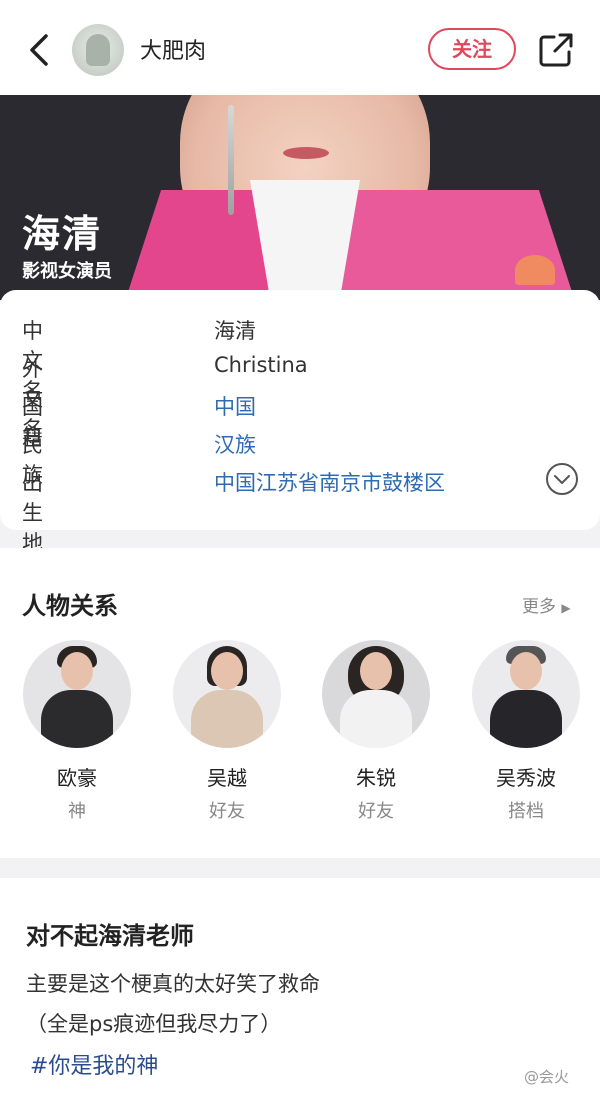 The image size is (600, 1094). What do you see at coordinates (110, 936) in the screenshot?
I see `post-title: 对不起海清老师` at bounding box center [110, 936].